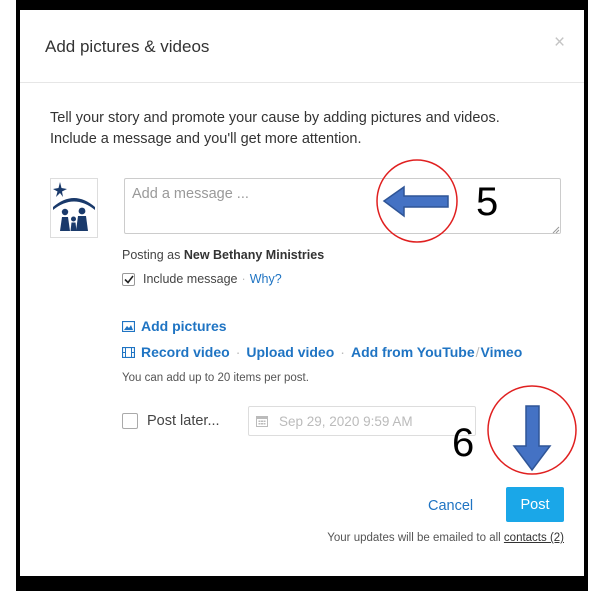  Describe the element at coordinates (128, 352) in the screenshot. I see `film-icon` at that location.